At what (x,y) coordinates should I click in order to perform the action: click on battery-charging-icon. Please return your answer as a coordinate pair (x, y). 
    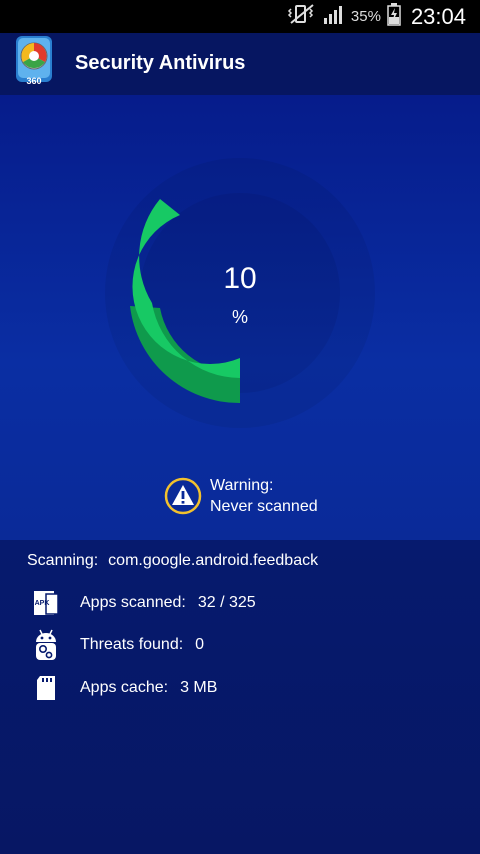
    Looking at the image, I should click on (394, 16).